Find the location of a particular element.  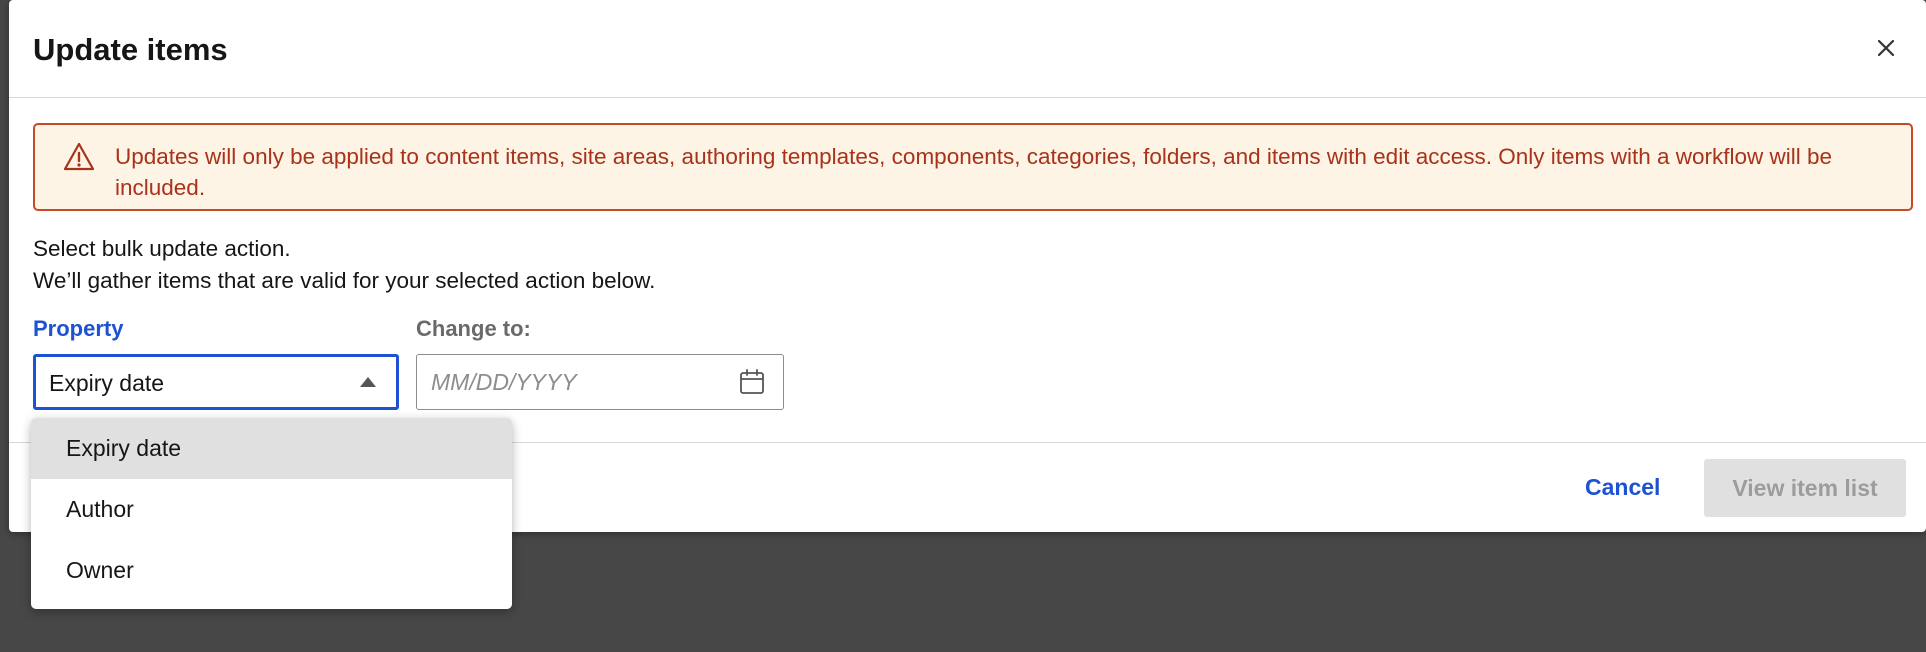

calendar-icon is located at coordinates (752, 381).